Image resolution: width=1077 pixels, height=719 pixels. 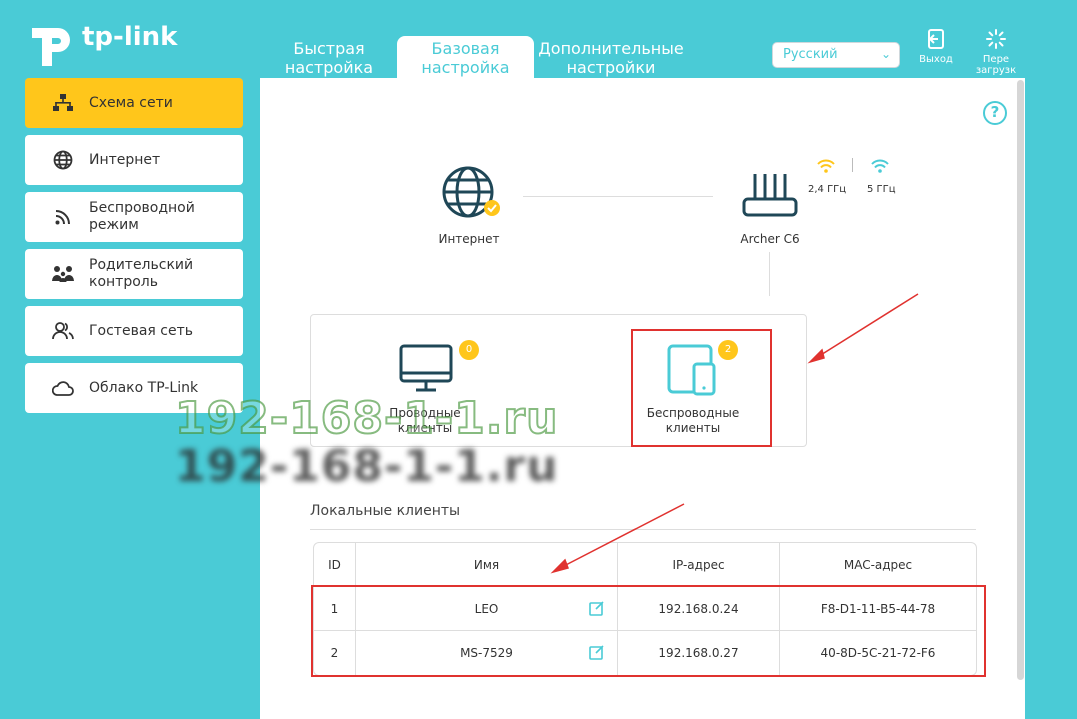 I want to click on sidebar-item-parental-control: Родительский контроль, so click(x=134, y=274).